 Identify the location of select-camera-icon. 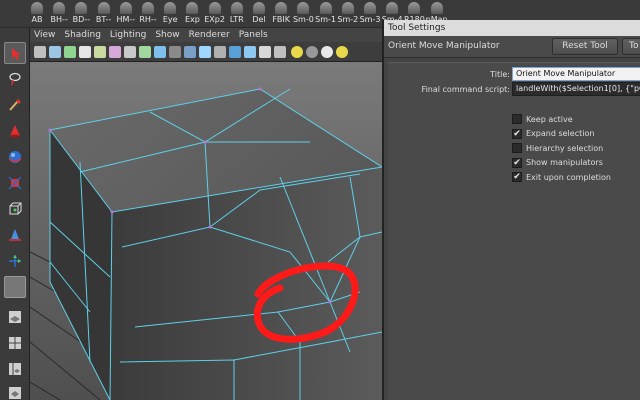
(40, 52).